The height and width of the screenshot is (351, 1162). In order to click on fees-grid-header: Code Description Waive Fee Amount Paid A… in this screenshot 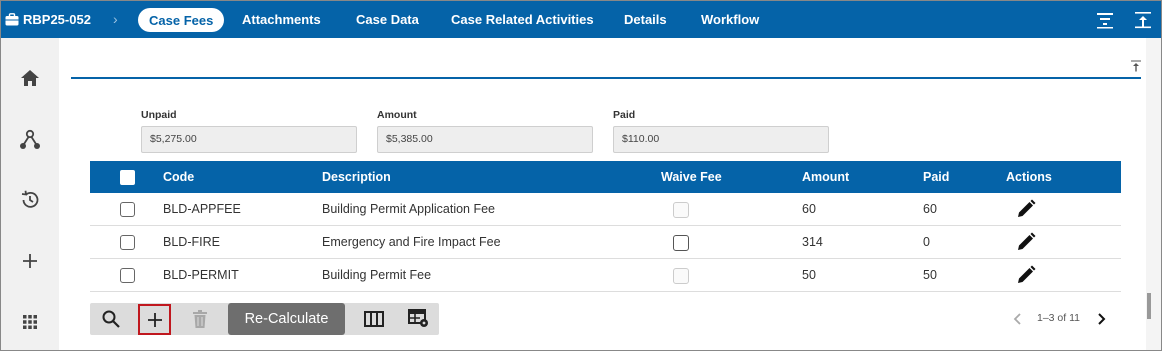, I will do `click(605, 177)`.